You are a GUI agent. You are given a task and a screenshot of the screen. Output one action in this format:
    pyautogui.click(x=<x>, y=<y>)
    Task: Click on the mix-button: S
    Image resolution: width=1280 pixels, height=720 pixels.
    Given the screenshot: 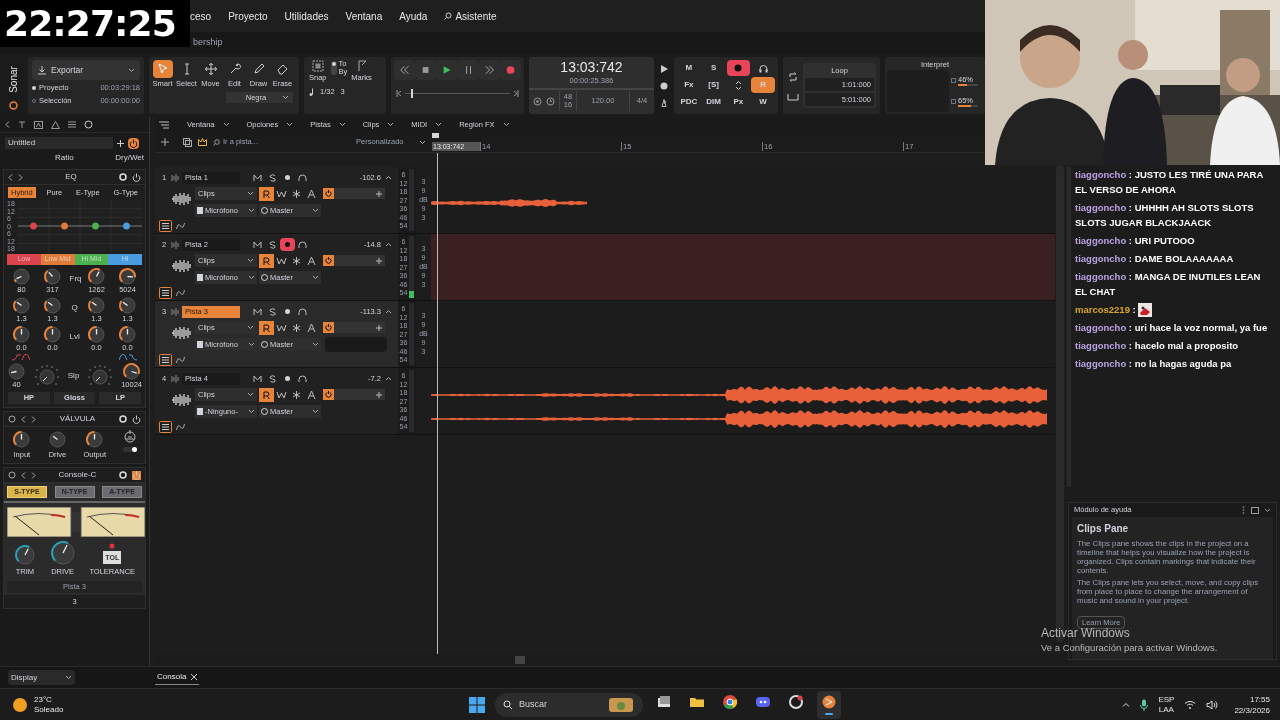 What is the action you would take?
    pyautogui.click(x=713, y=68)
    